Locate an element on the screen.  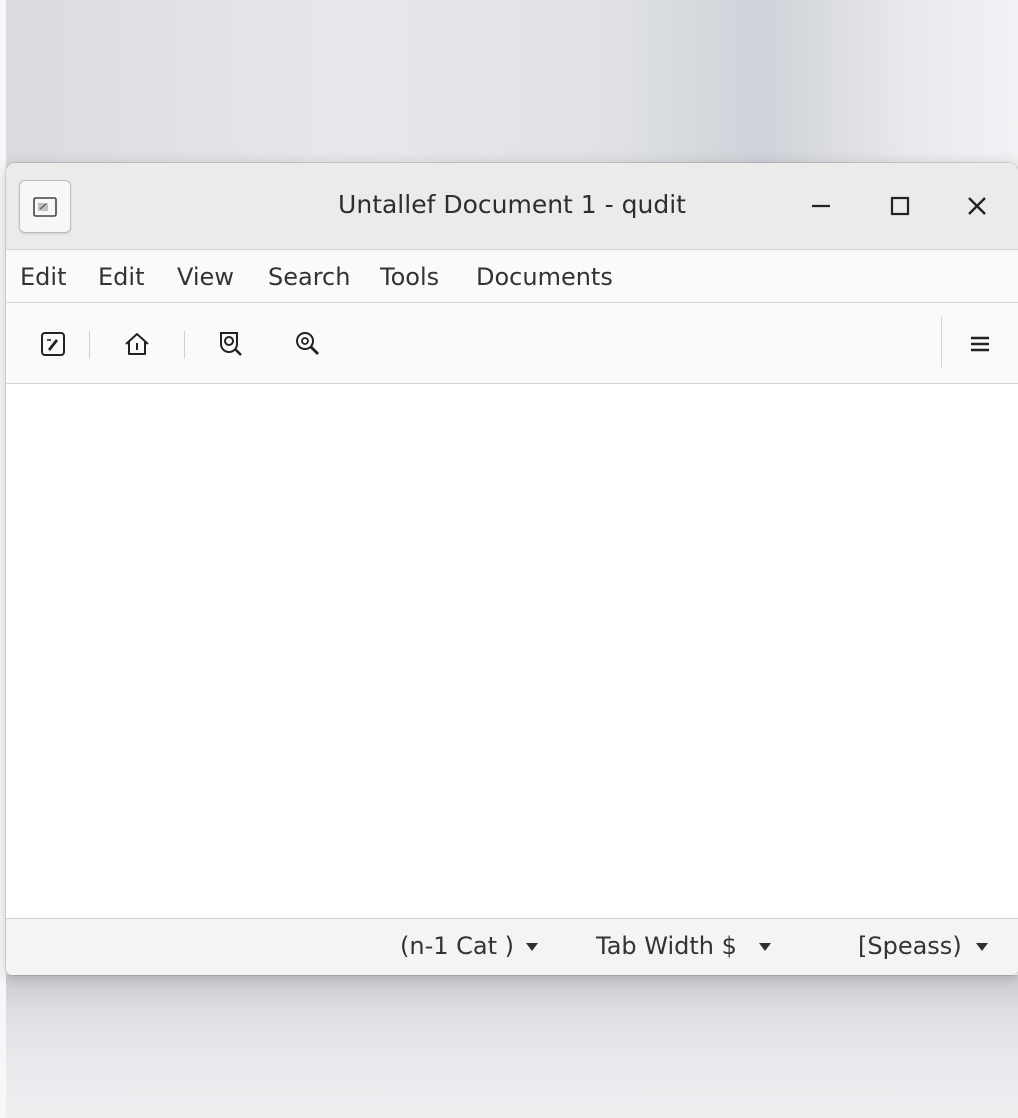
close-icon is located at coordinates (977, 206).